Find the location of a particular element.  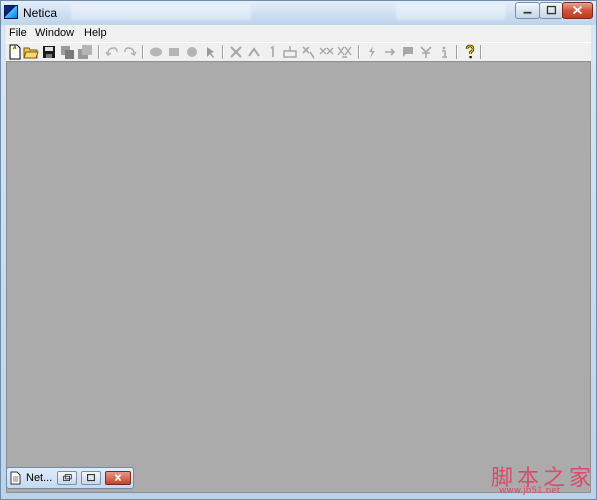

document-icon is located at coordinates (15, 478).